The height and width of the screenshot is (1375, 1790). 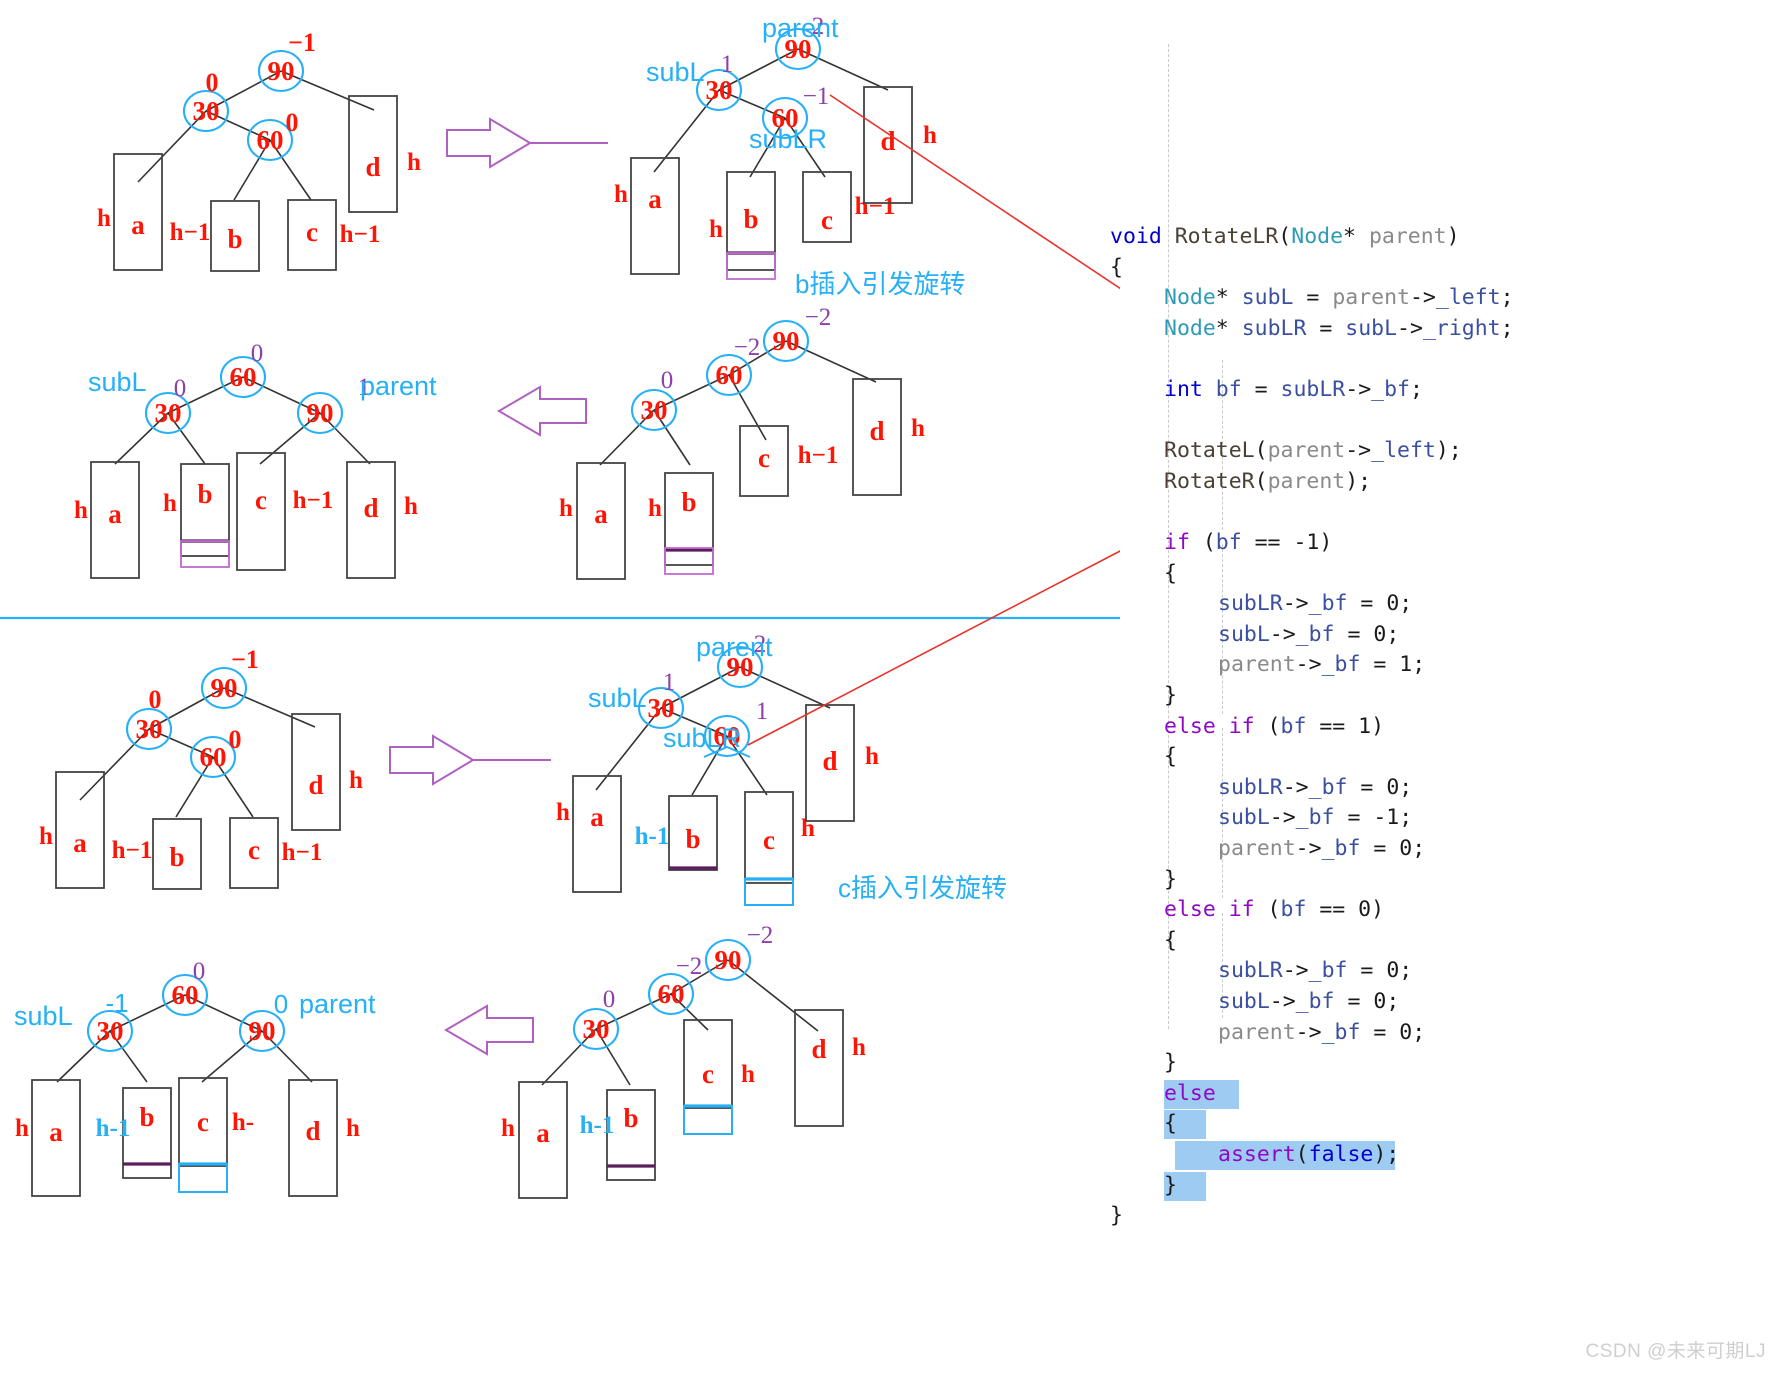 What do you see at coordinates (1450, 237) in the screenshot?
I see `code-line: void RotateLR(Node* parent)` at bounding box center [1450, 237].